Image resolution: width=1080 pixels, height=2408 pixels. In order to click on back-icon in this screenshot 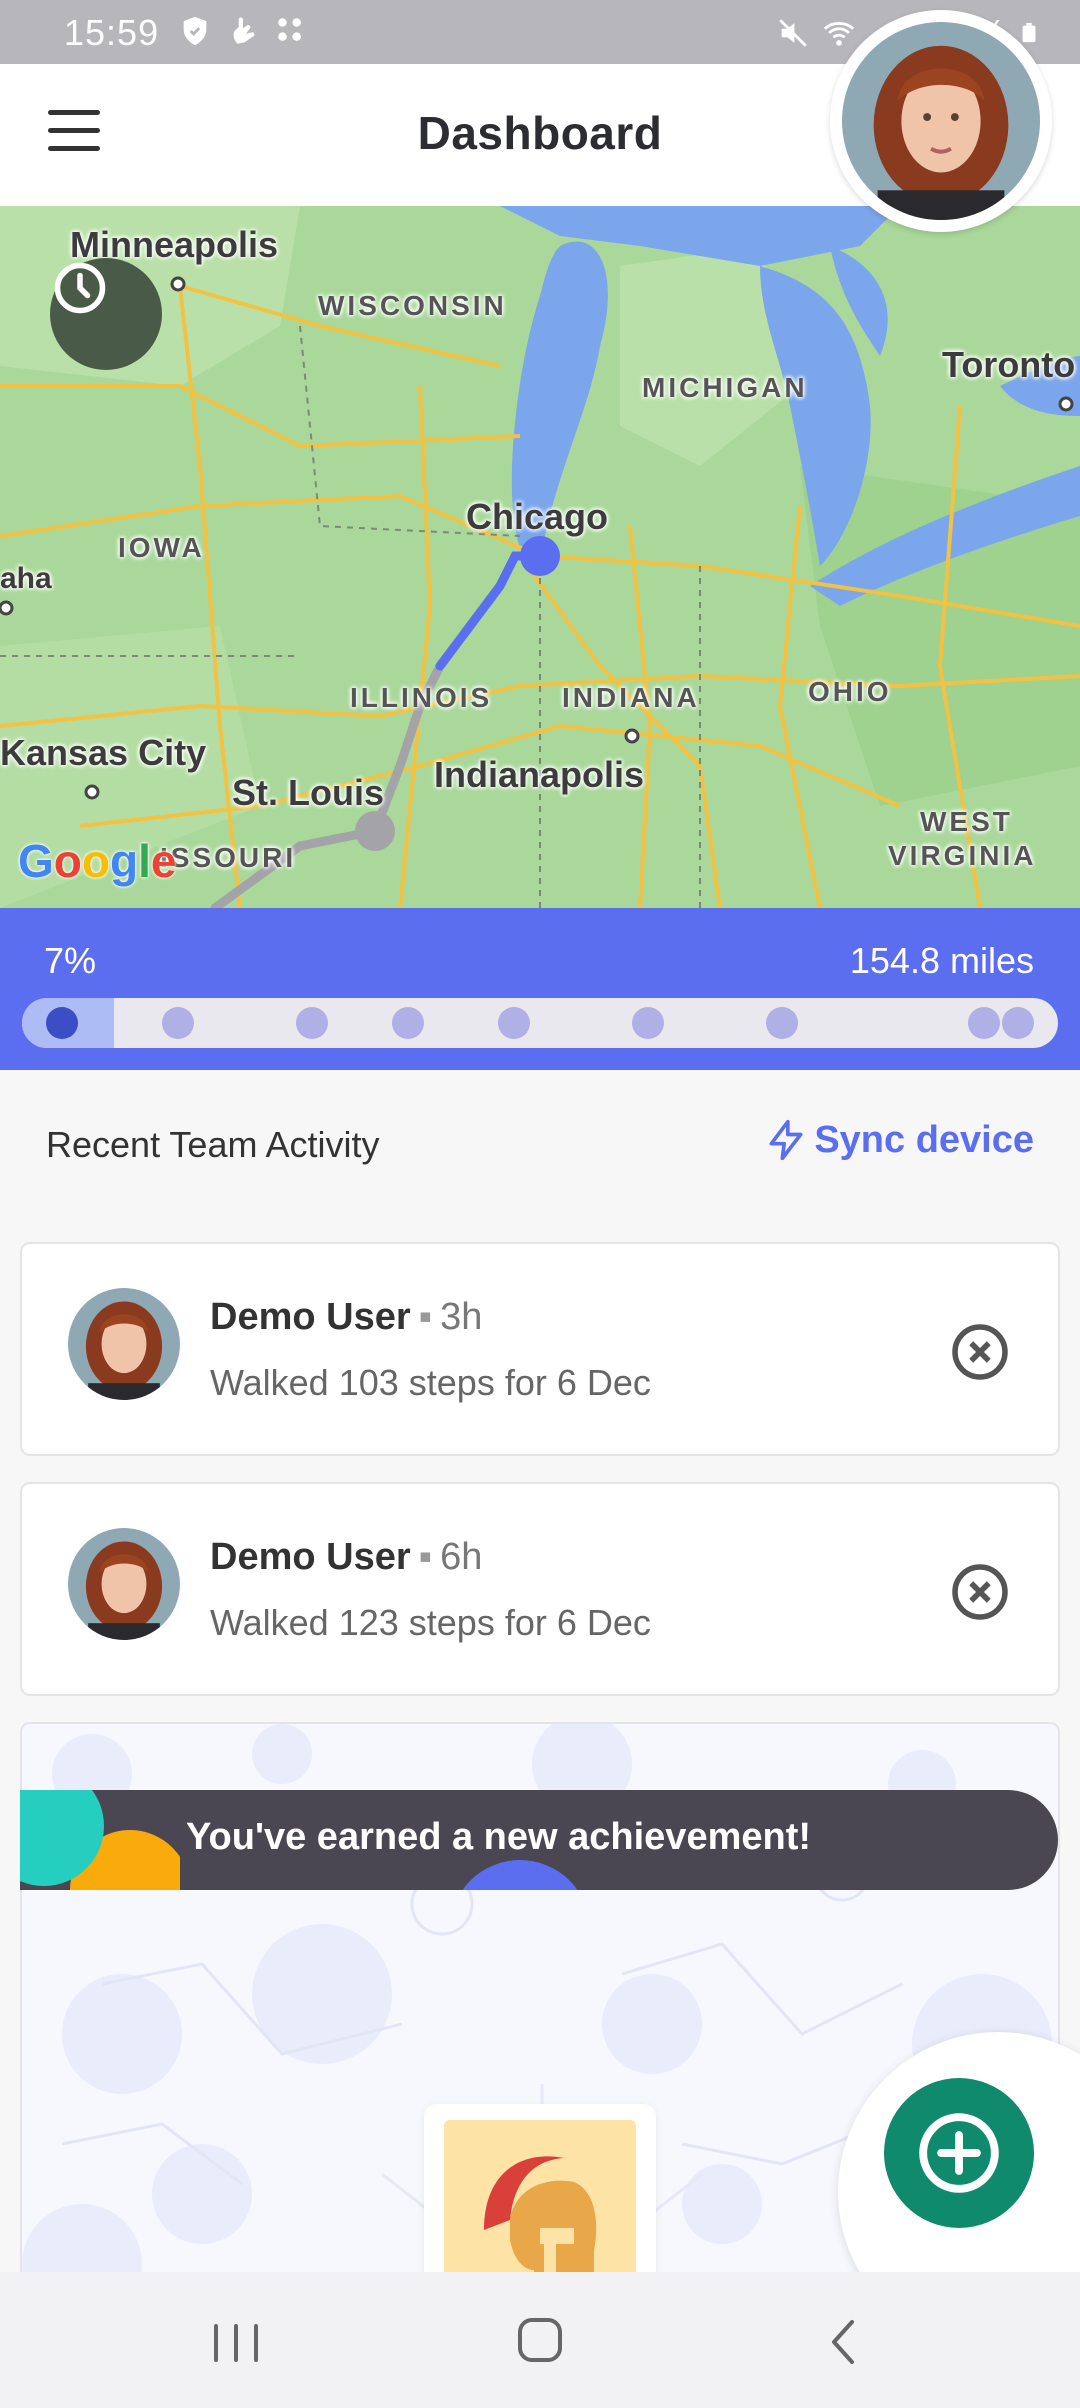, I will do `click(842, 2342)`.